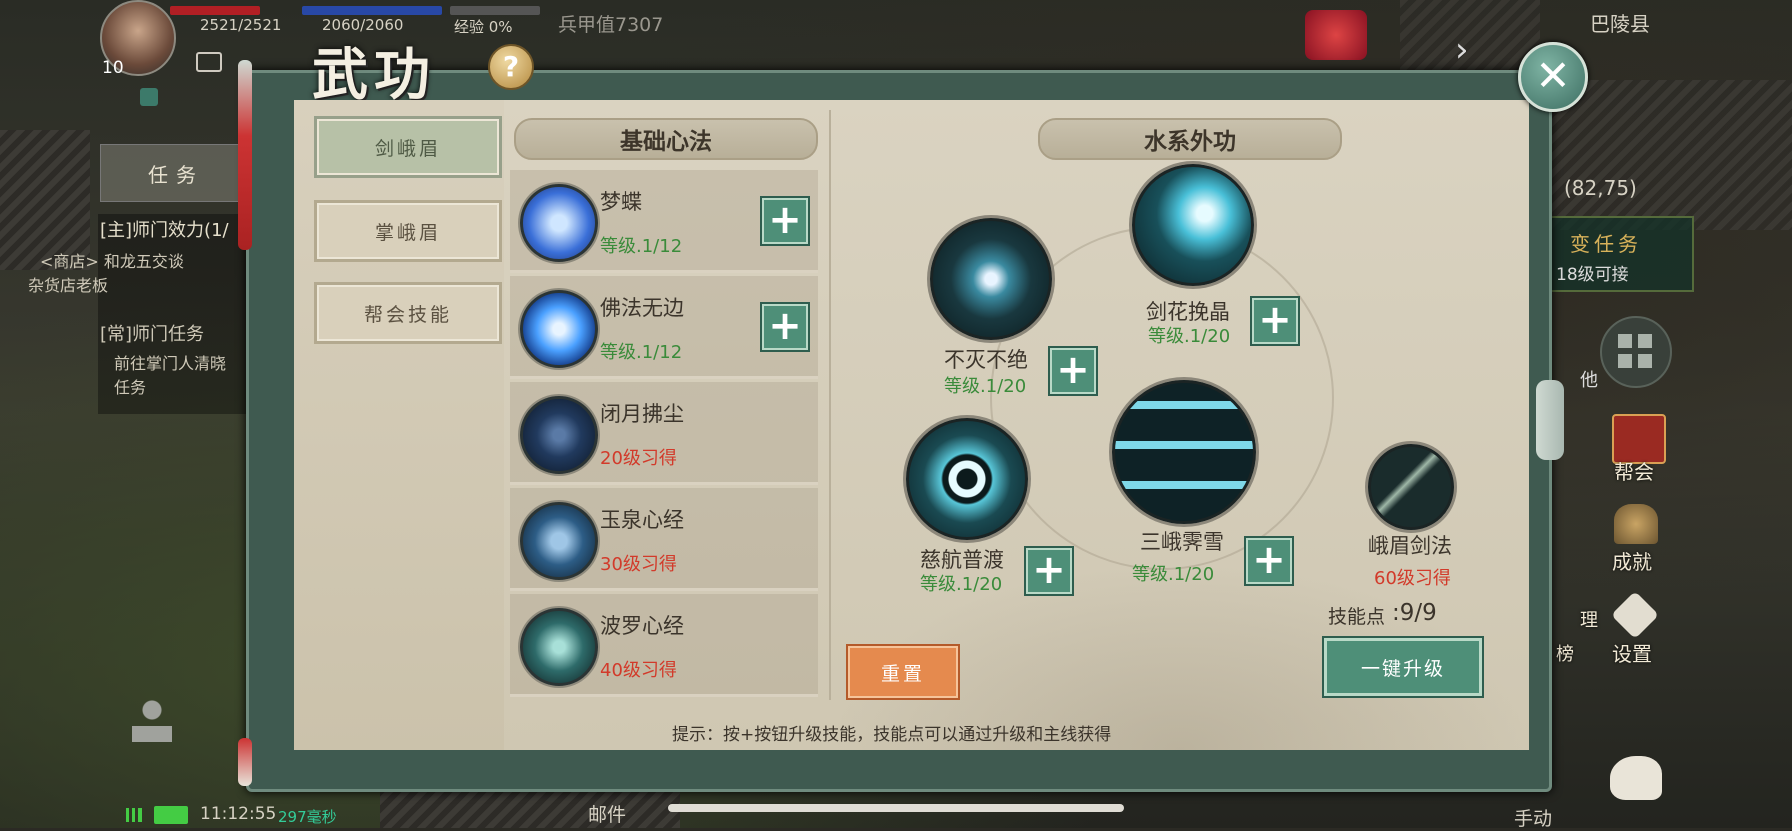 The height and width of the screenshot is (831, 1792). I want to click on help-button: ?, so click(511, 67).